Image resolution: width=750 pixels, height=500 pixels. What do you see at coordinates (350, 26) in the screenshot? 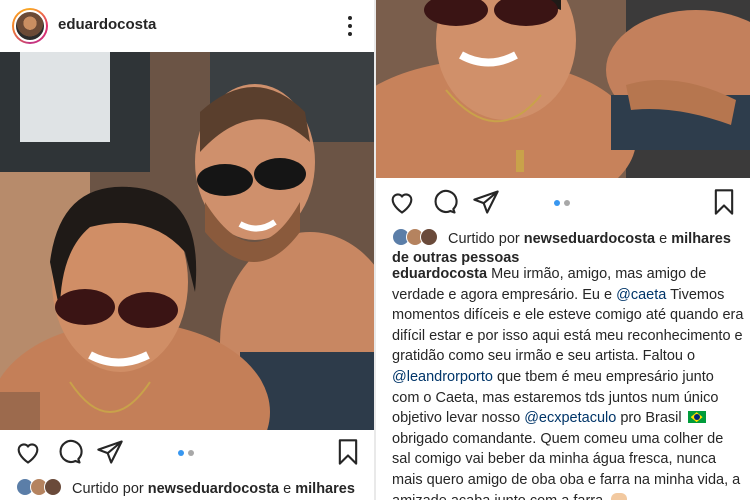
I see `more-icon` at bounding box center [350, 26].